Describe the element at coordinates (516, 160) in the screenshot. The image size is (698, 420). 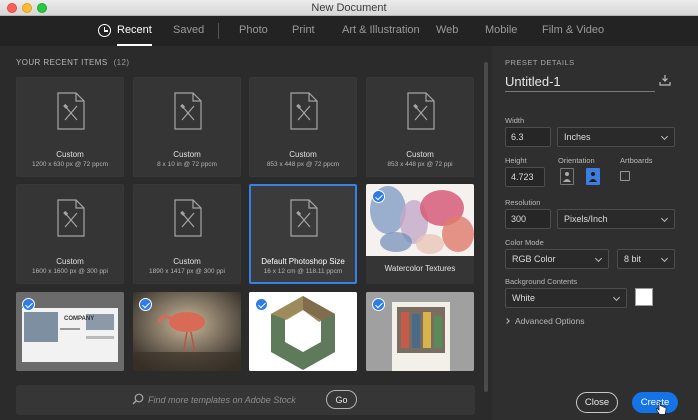
I see `height-label: Height` at that location.